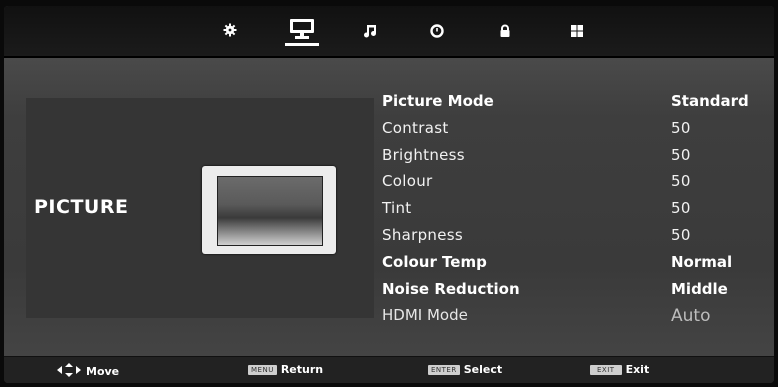 The height and width of the screenshot is (387, 778). What do you see at coordinates (415, 128) in the screenshot?
I see `menu-item-label: Contrast` at bounding box center [415, 128].